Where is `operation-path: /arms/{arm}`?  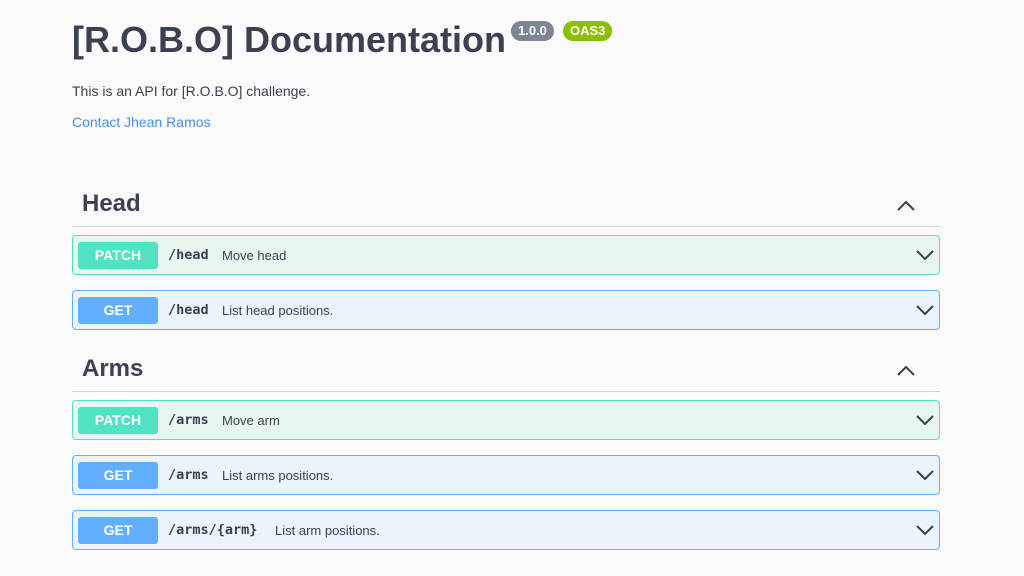 operation-path: /arms/{arm} is located at coordinates (213, 530).